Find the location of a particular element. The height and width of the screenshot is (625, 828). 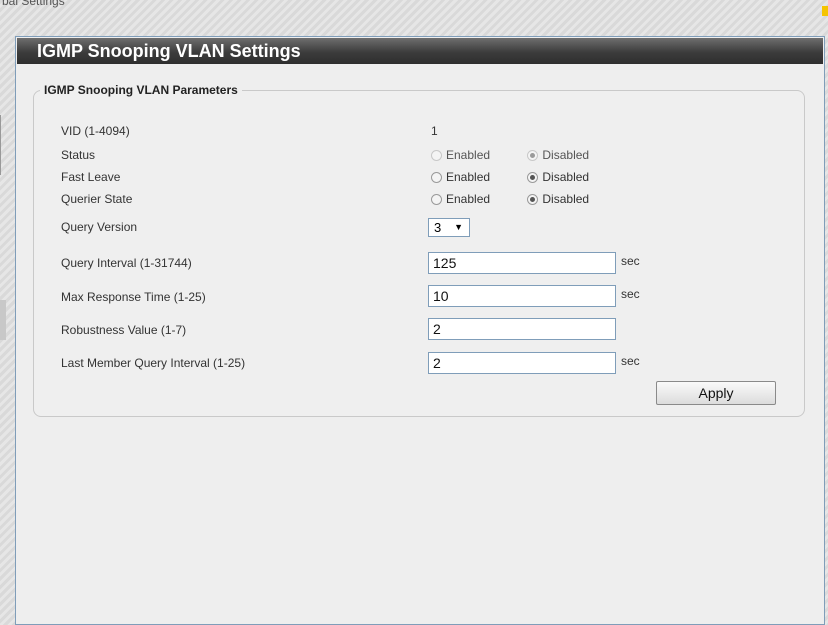

fast-leave-enabled-radio is located at coordinates (436, 177).